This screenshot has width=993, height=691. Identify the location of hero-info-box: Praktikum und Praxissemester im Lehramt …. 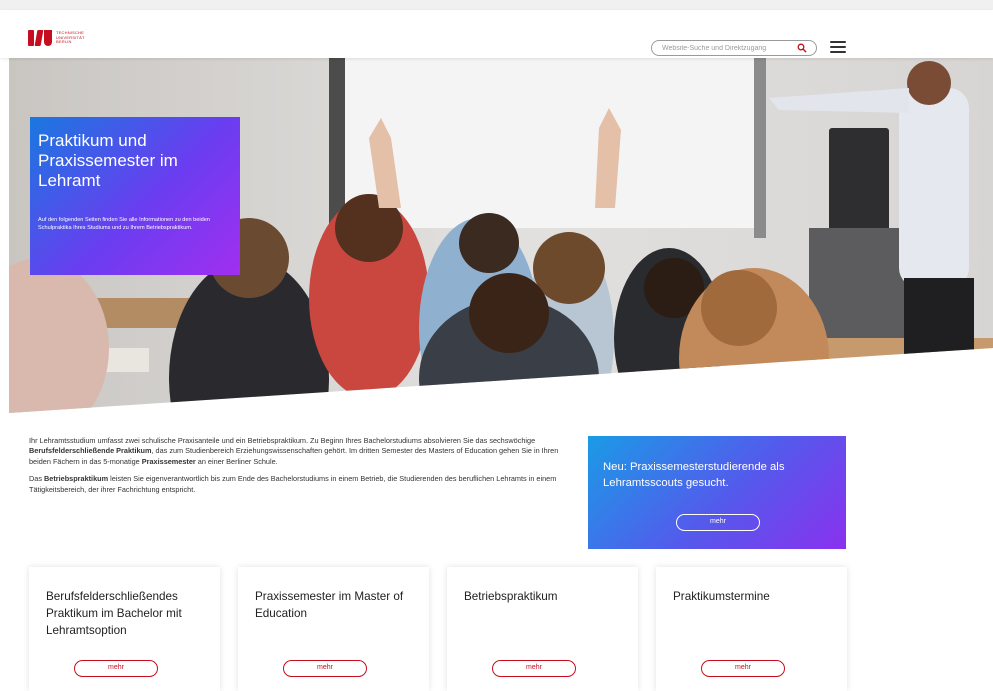
(135, 196).